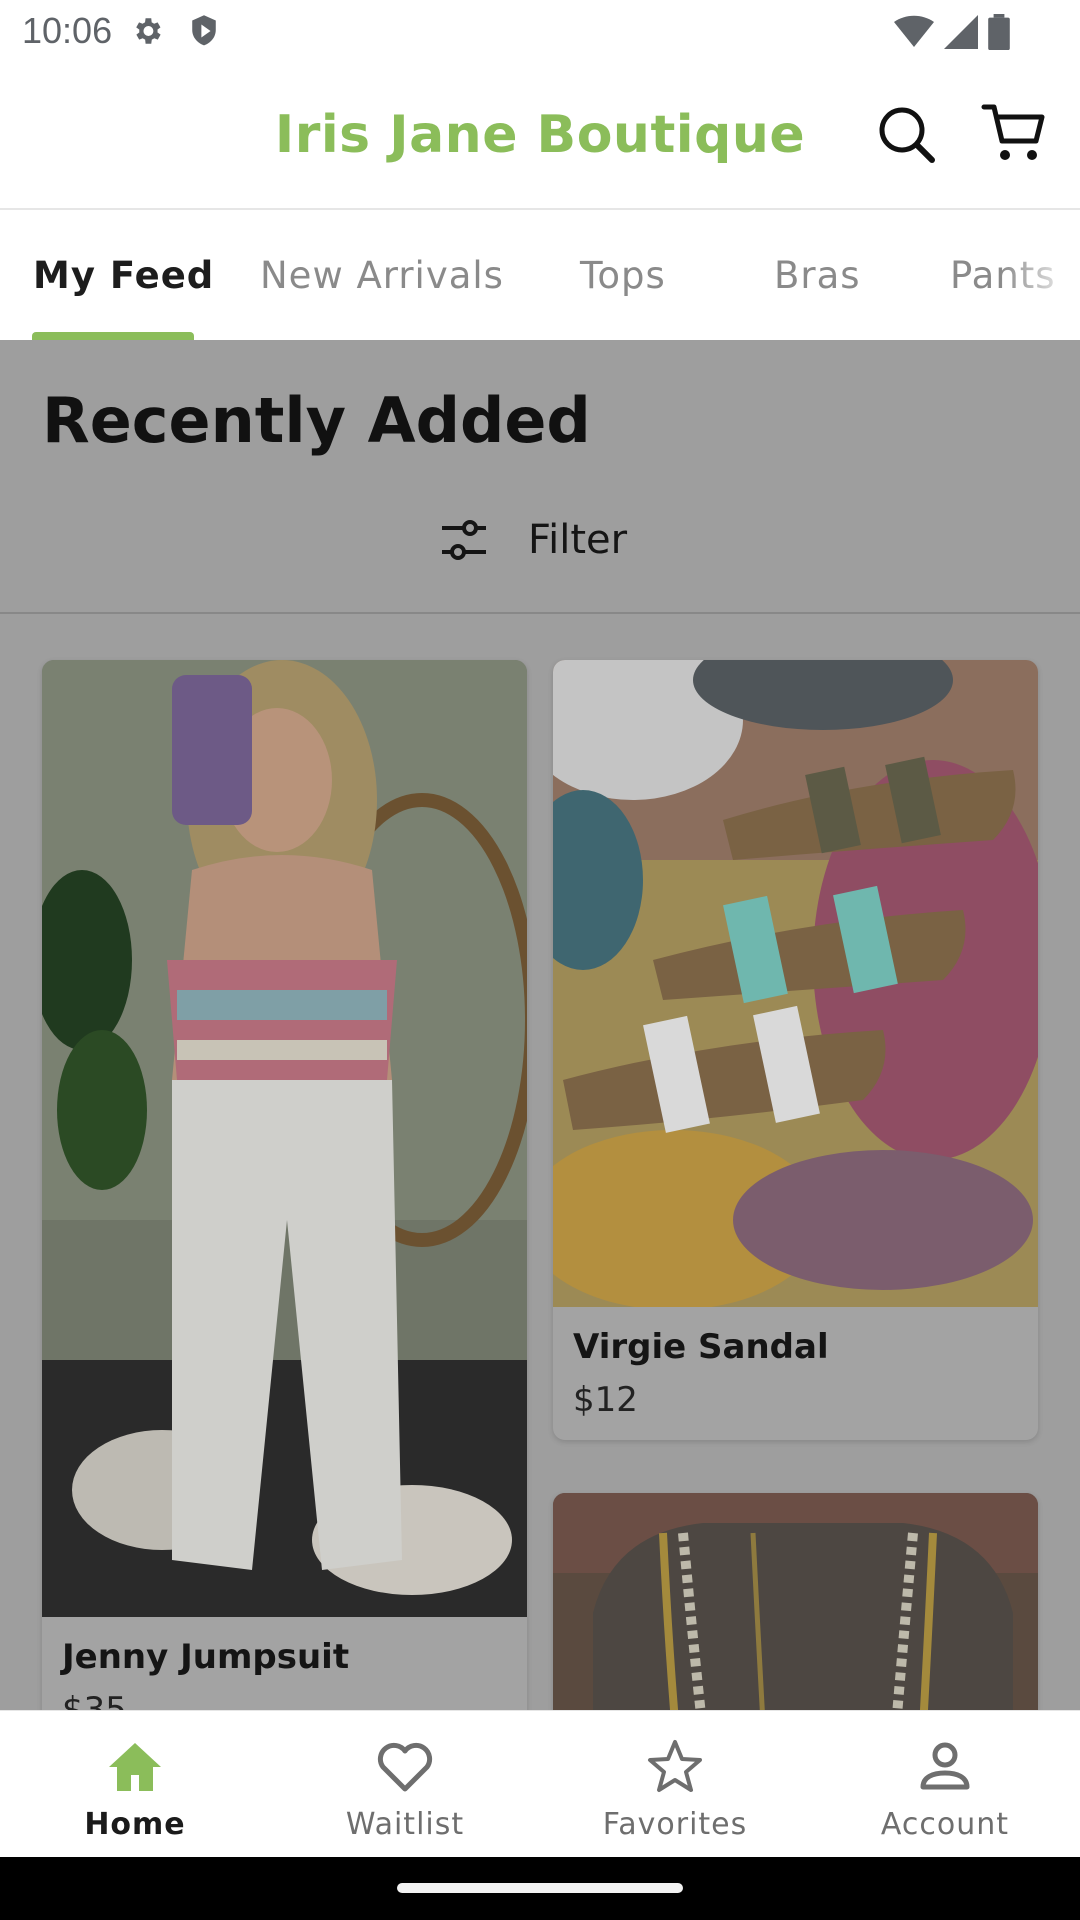 This screenshot has width=1080, height=1920. I want to click on product-name: Jenny Jumpsuit, so click(206, 1657).